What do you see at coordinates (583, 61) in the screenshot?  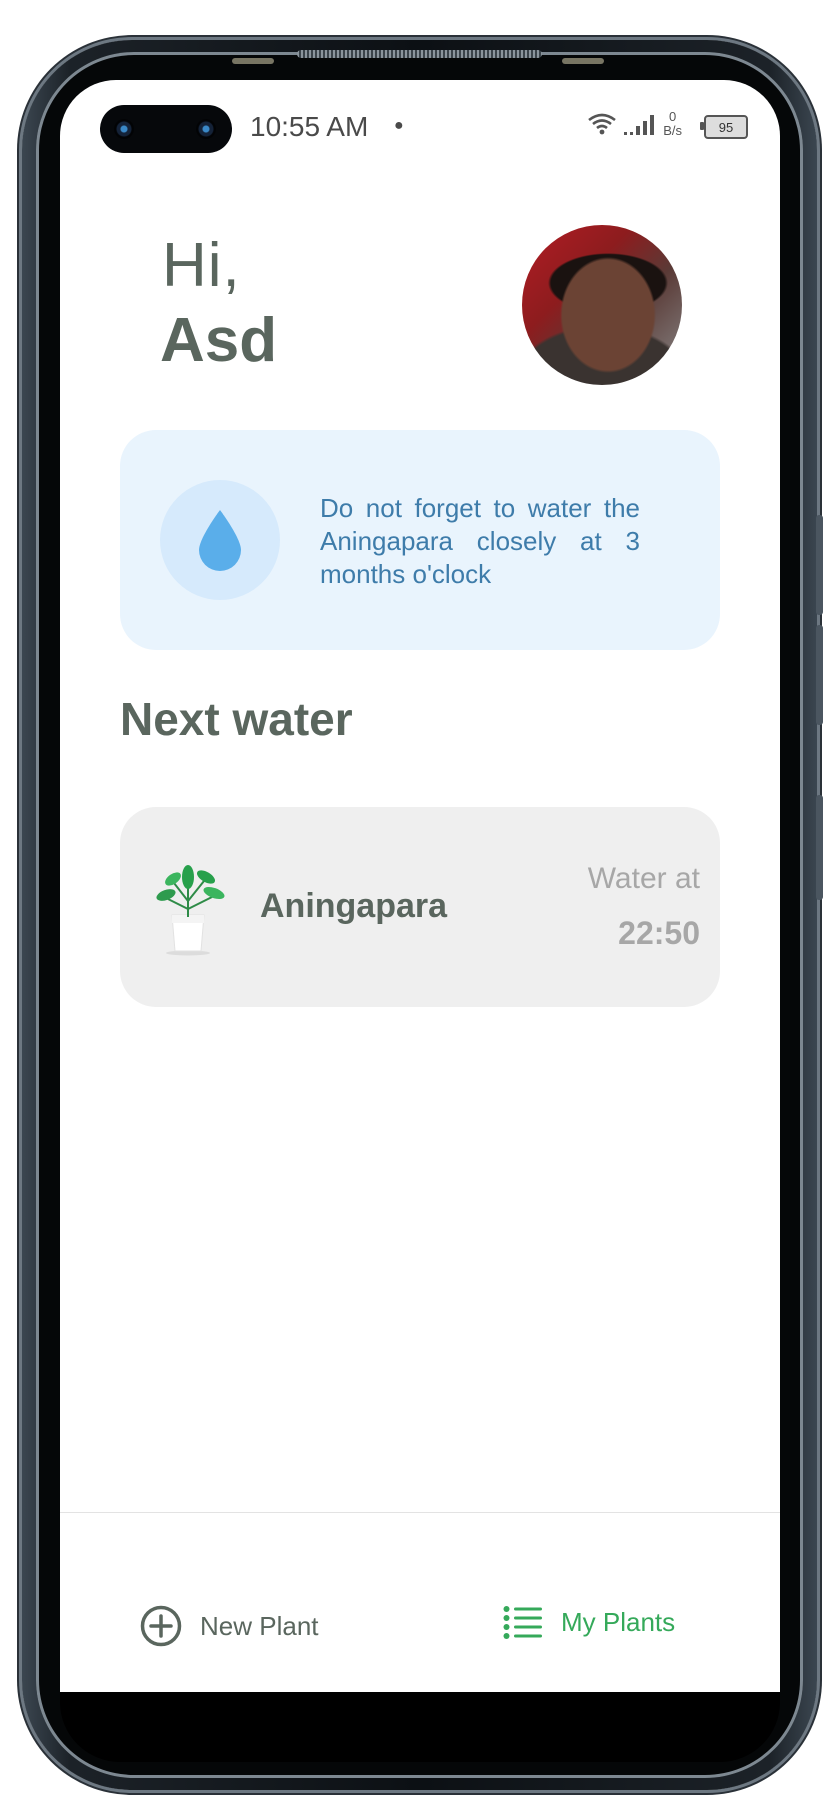 I see `light-sensor` at bounding box center [583, 61].